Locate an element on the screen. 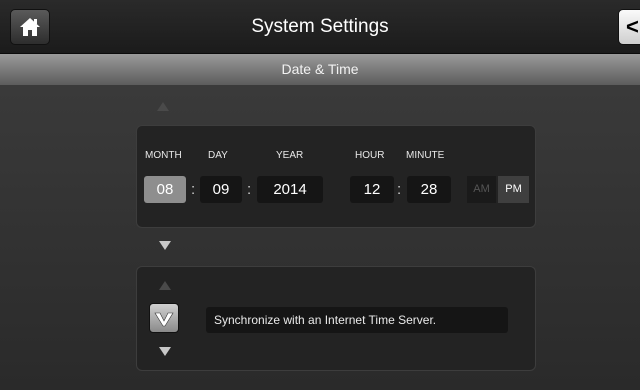  back-button: < is located at coordinates (629, 27).